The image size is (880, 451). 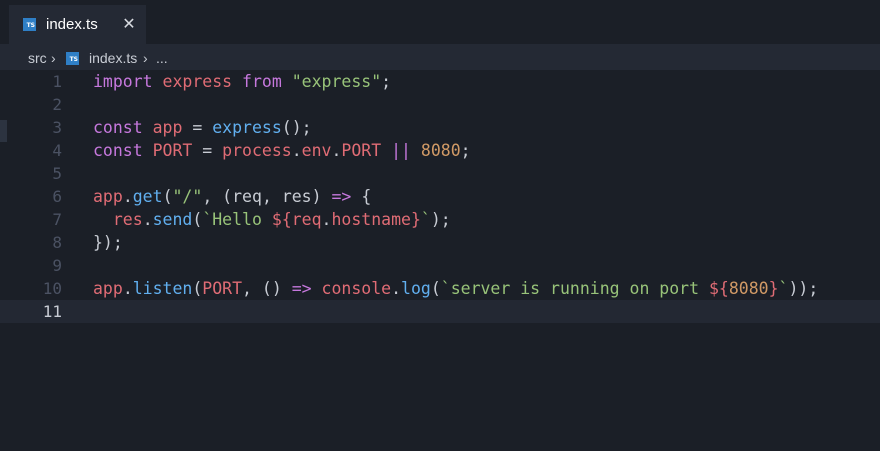 I want to click on code-text: import express from "express";, so click(x=242, y=81).